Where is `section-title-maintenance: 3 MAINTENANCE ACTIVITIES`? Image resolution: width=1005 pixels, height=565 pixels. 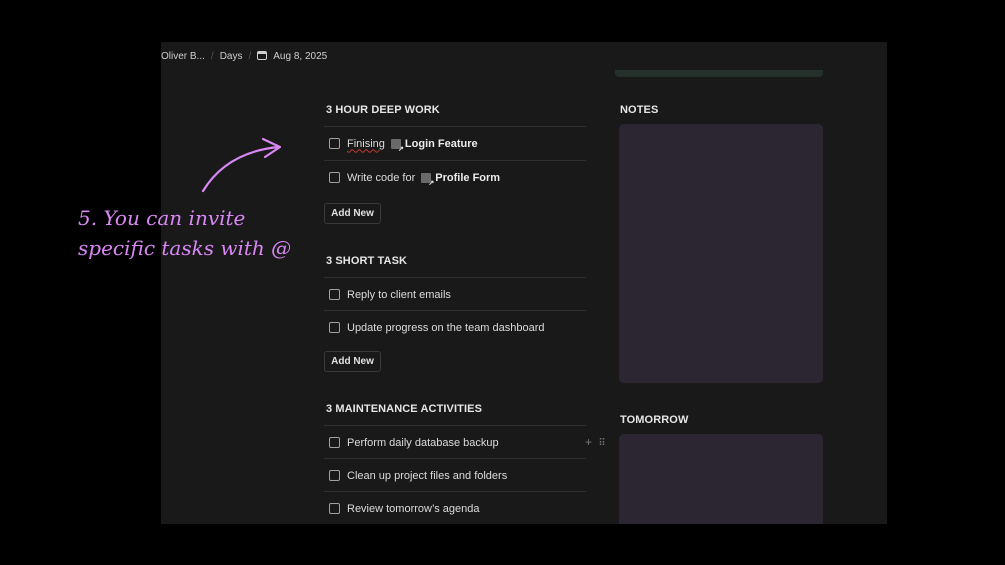
section-title-maintenance: 3 MAINTENANCE ACTIVITIES is located at coordinates (404, 409).